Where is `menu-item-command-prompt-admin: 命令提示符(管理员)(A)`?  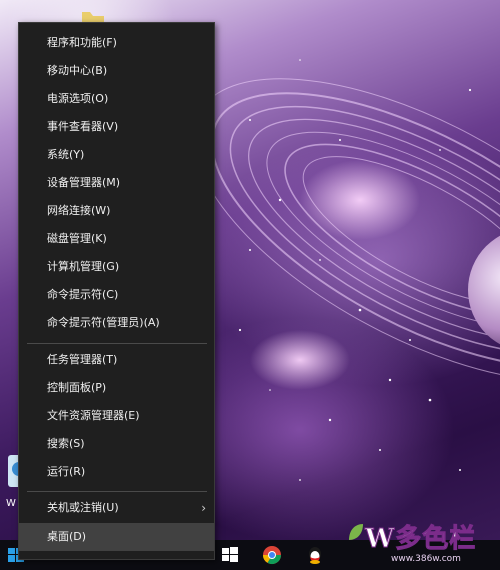 menu-item-command-prompt-admin: 命令提示符(管理员)(A) is located at coordinates (116, 323).